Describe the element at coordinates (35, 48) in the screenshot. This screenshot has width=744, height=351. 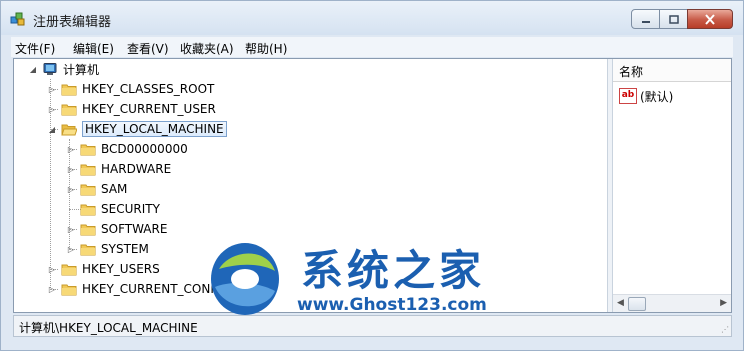
I see `menu-file: 文件(F)` at that location.